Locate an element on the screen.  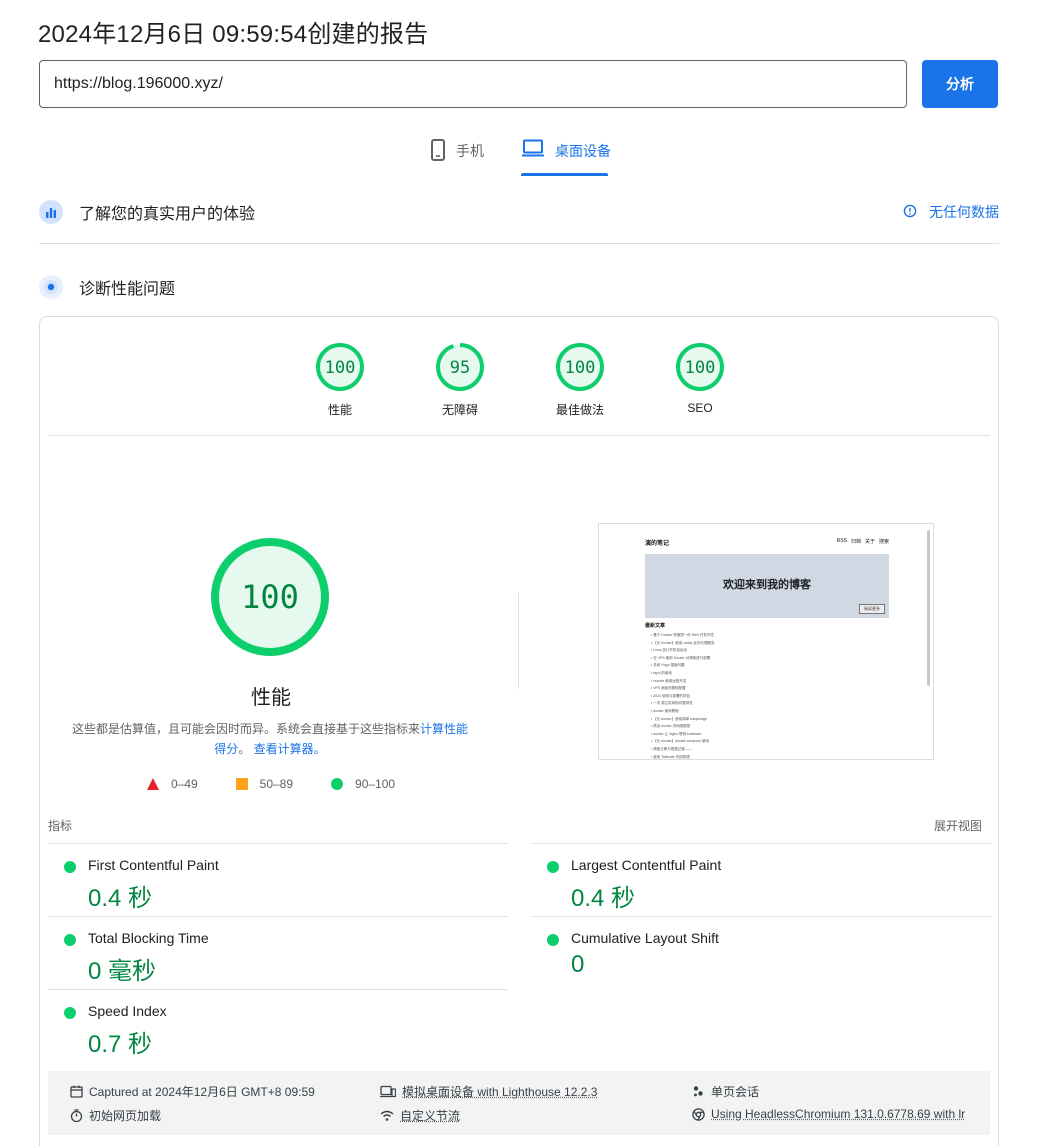
analyze-button: 分析 is located at coordinates (960, 84).